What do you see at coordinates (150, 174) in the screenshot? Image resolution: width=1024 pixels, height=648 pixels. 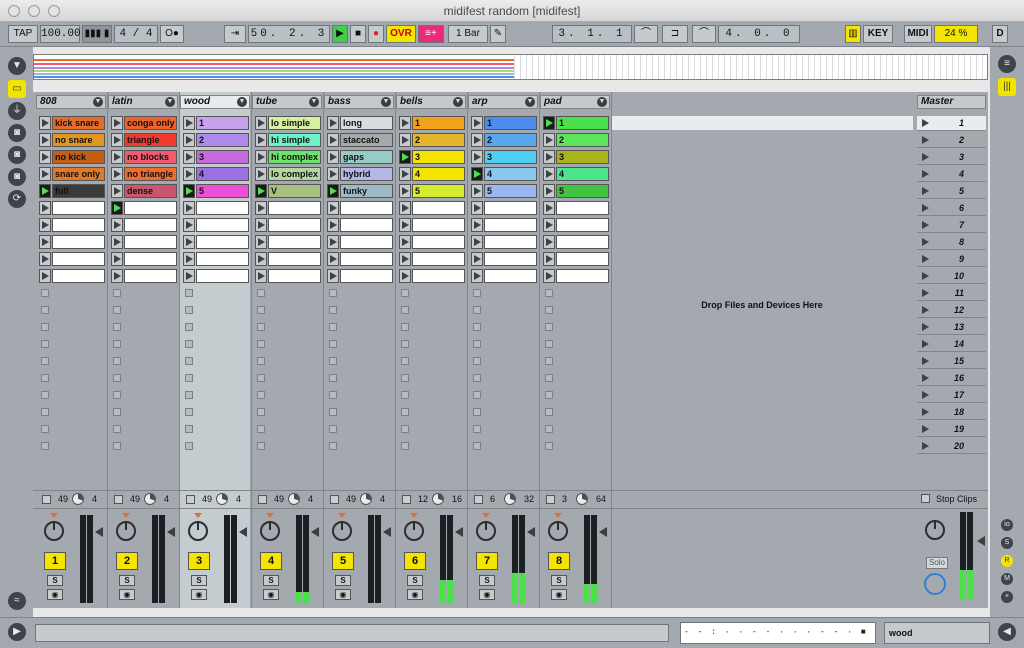 I see `clip: no triangle` at bounding box center [150, 174].